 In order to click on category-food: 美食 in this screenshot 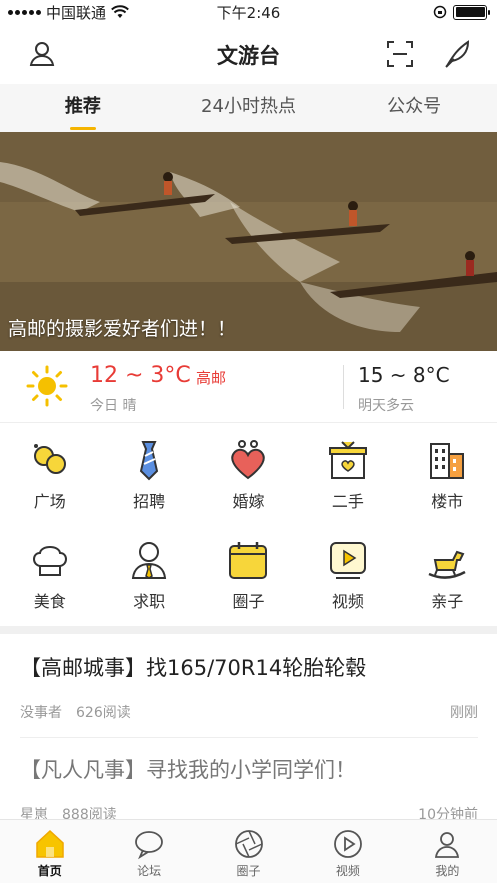, I will do `click(49, 580)`.